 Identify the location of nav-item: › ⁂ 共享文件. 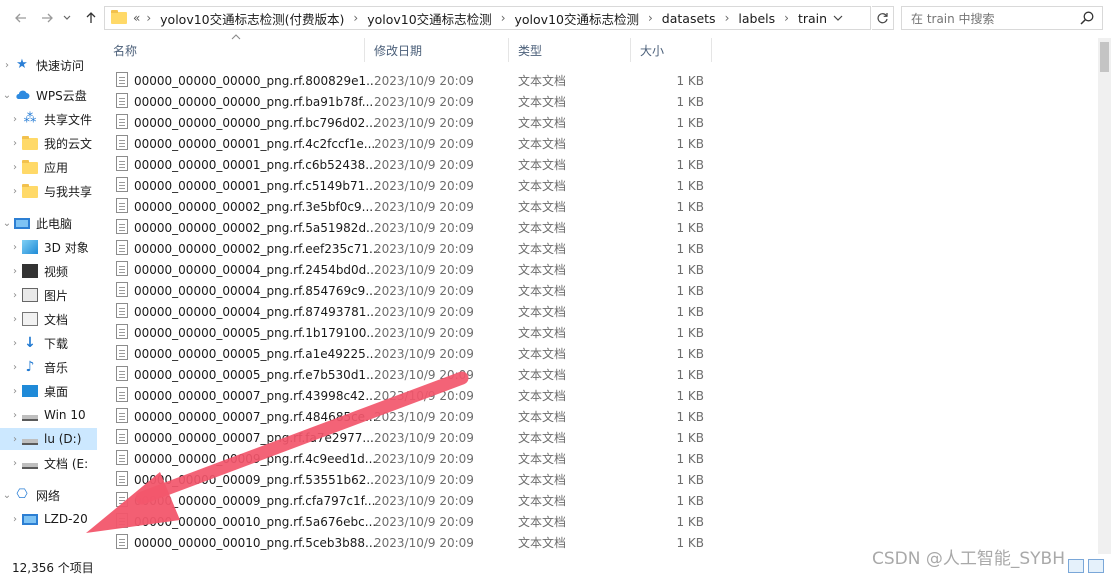
(48, 119).